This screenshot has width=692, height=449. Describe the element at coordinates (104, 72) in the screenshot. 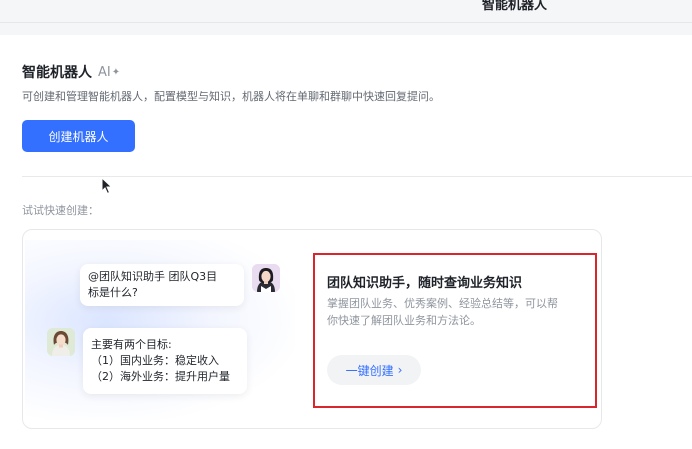

I see `ai-badge: AI` at that location.